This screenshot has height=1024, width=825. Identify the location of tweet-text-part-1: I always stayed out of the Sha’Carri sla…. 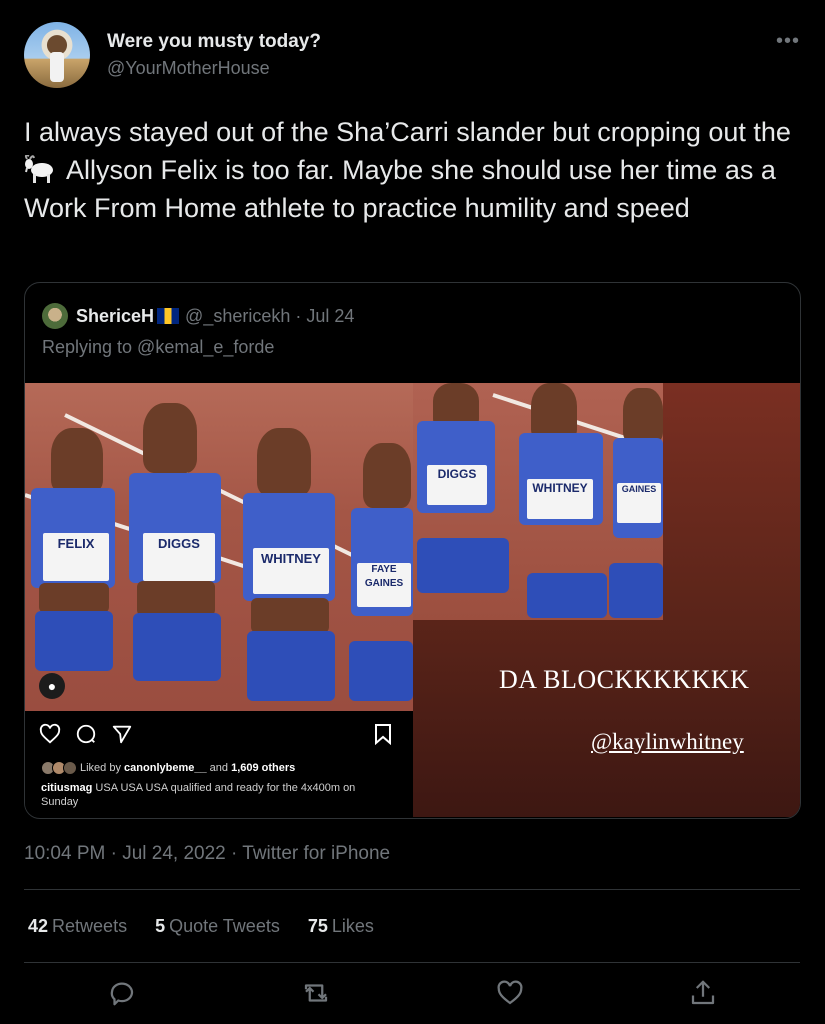
(407, 132).